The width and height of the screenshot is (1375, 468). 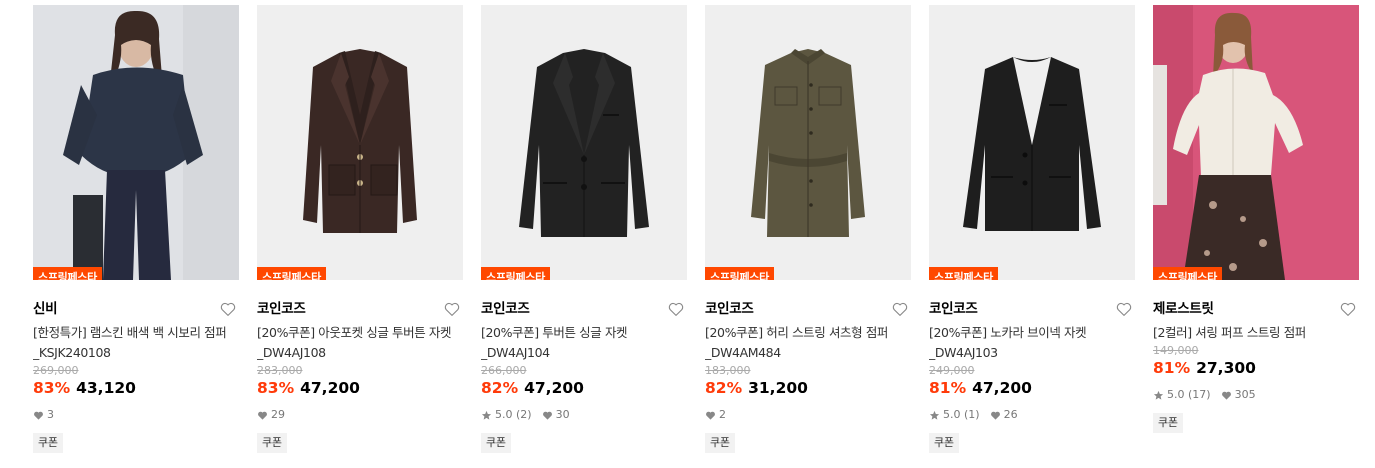 What do you see at coordinates (584, 415) in the screenshot?
I see `product-meta: 5.0 (2) 30` at bounding box center [584, 415].